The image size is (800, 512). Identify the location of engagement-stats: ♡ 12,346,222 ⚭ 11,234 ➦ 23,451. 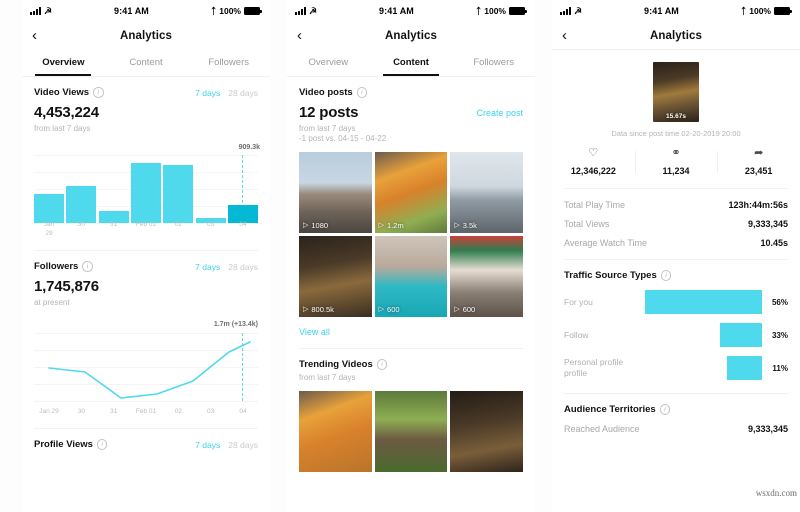
(676, 162).